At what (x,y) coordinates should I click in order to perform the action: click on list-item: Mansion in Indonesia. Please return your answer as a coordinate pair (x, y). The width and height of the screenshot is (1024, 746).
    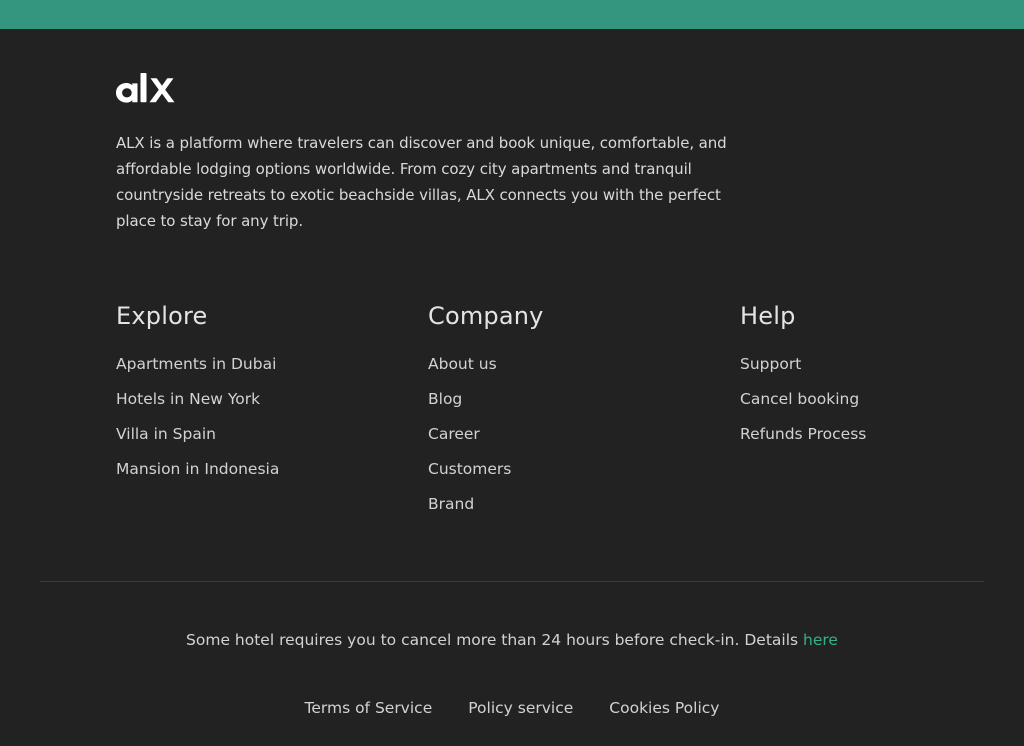
    Looking at the image, I should click on (197, 476).